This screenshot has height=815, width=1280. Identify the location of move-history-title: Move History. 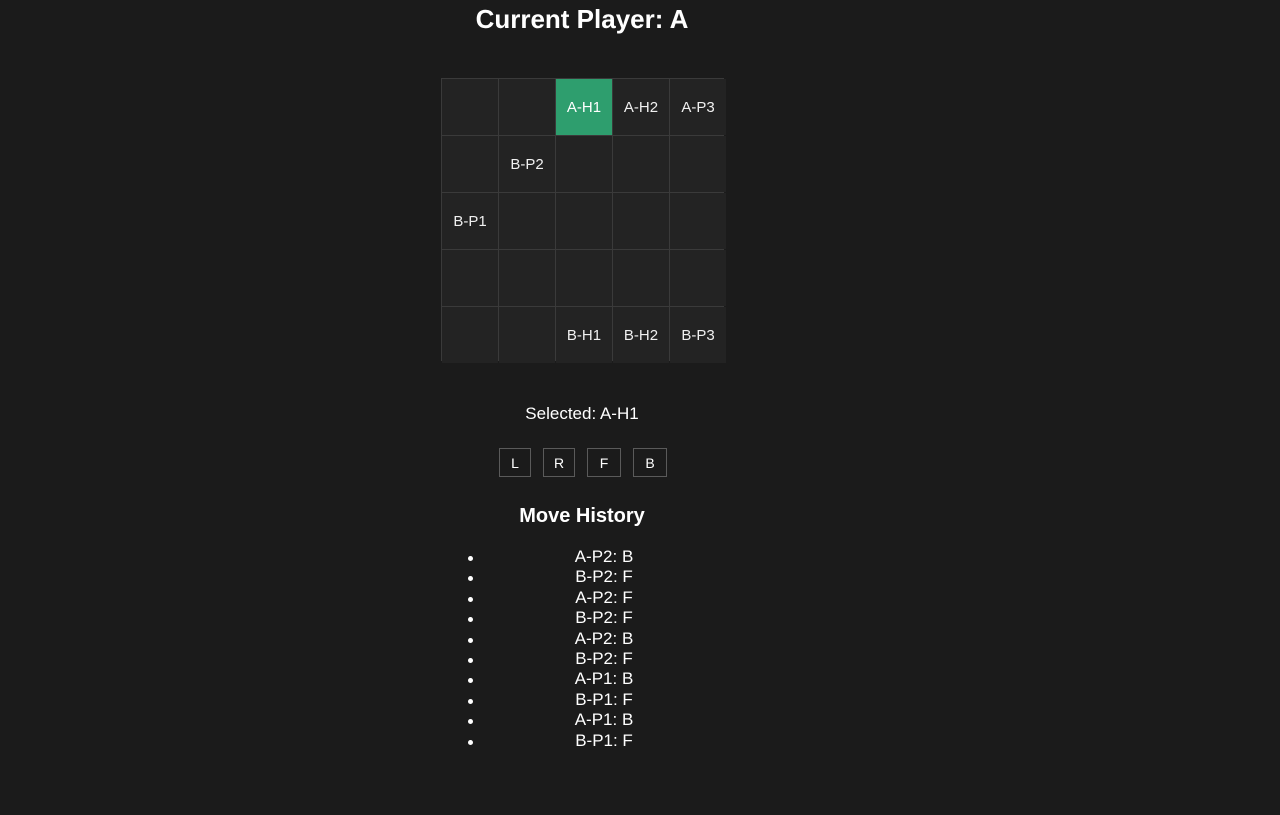
(582, 516).